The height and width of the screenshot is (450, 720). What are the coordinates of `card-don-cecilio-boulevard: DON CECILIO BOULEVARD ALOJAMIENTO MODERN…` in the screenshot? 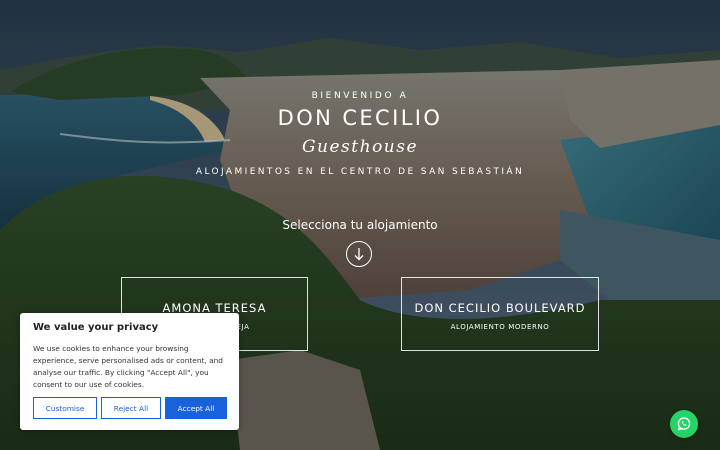 It's located at (500, 314).